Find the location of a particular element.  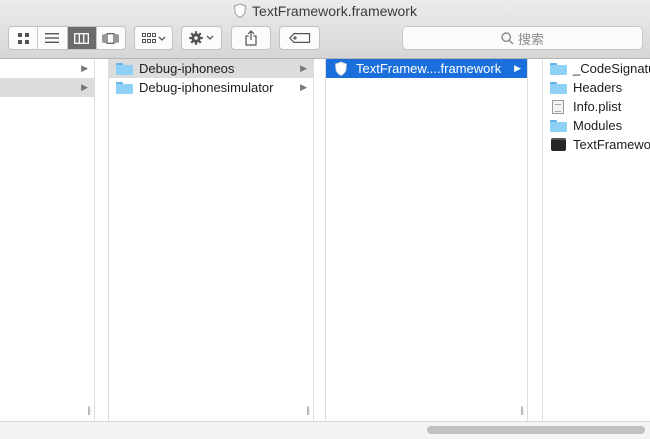

arrange-button is located at coordinates (153, 38).